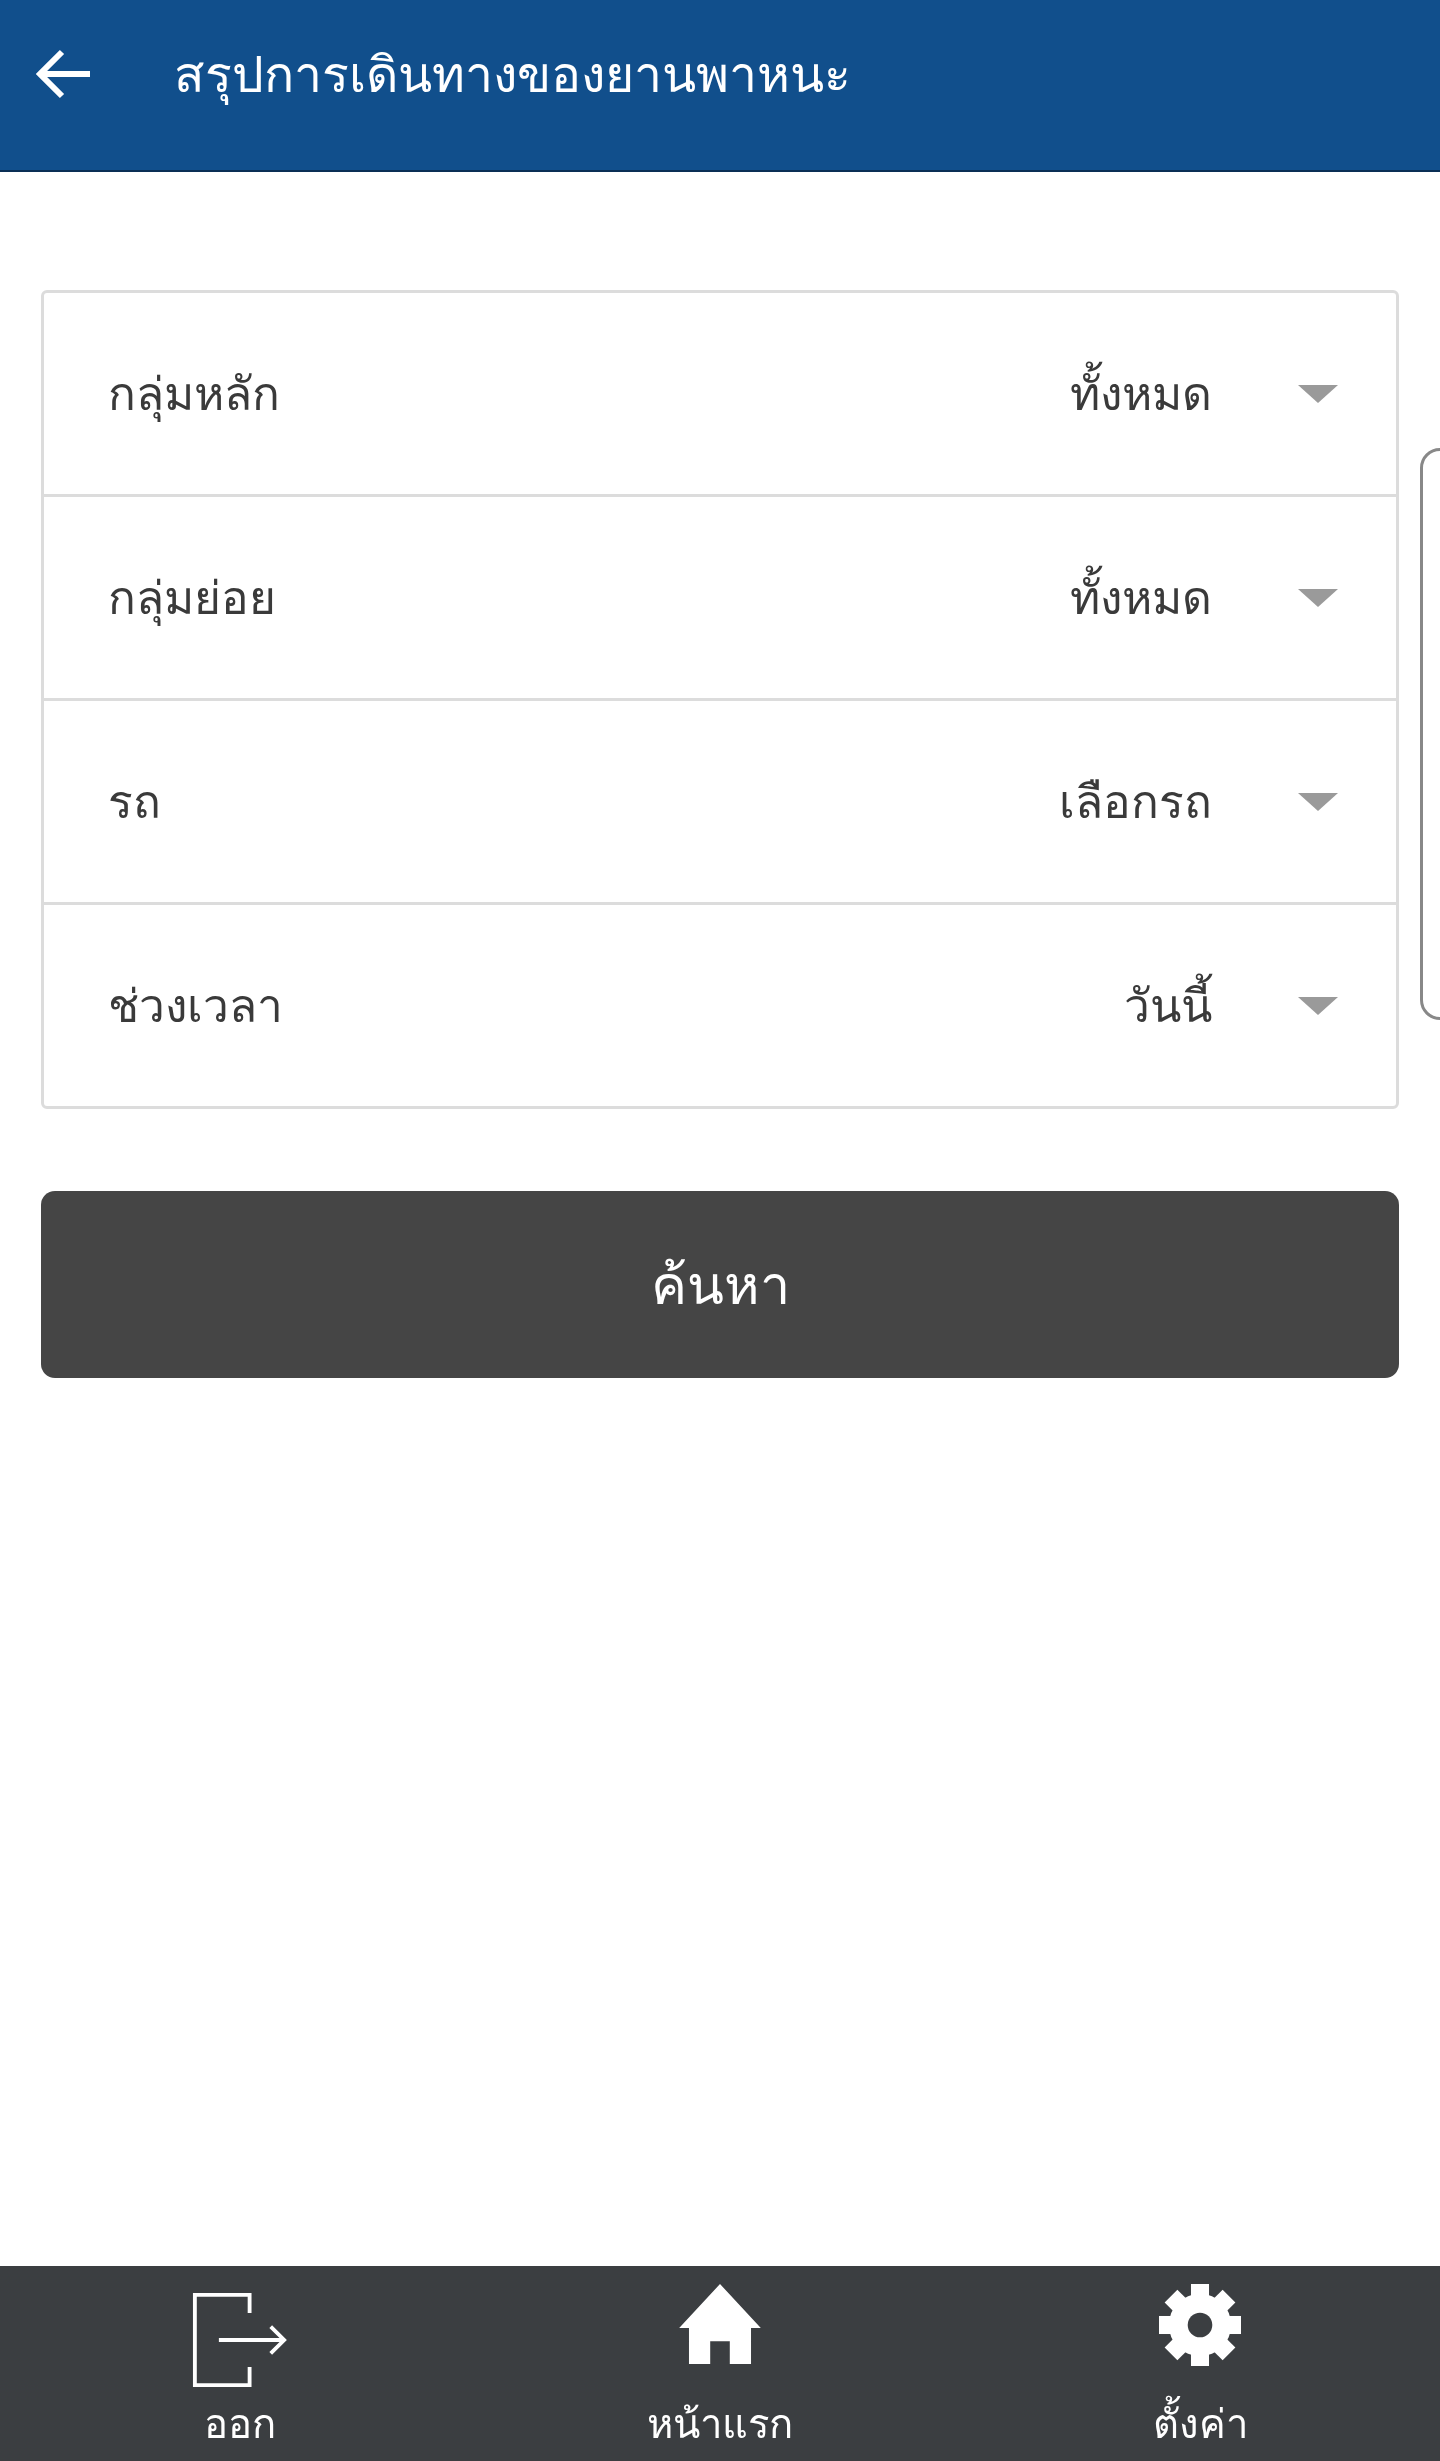  I want to click on search-button: ค้นหา, so click(720, 1284).